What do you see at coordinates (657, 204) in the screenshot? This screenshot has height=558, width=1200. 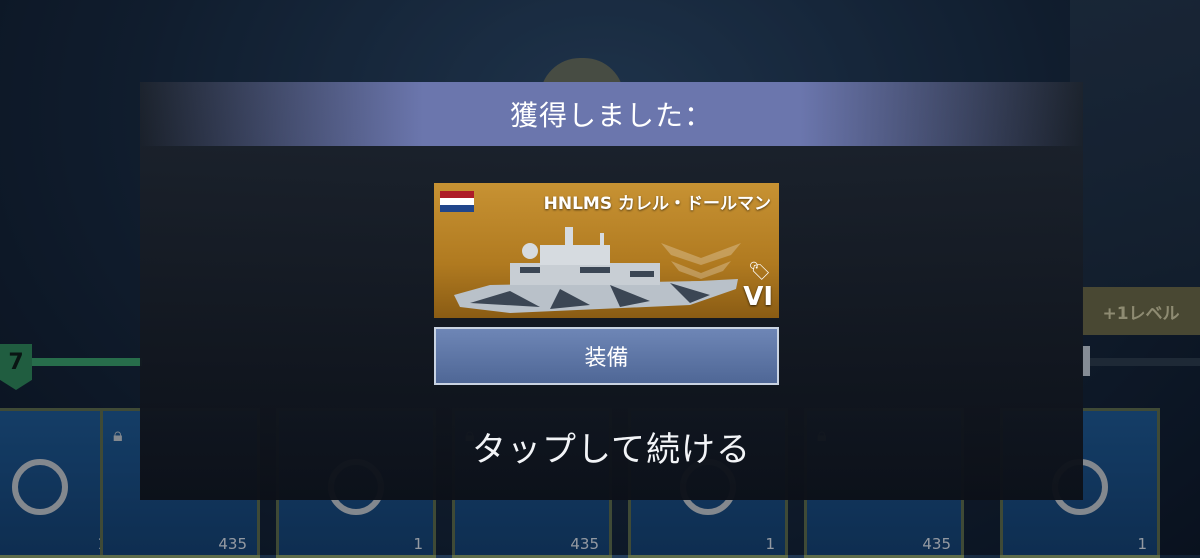 I see `ship-name: HNLMS カレル・ドールマン` at bounding box center [657, 204].